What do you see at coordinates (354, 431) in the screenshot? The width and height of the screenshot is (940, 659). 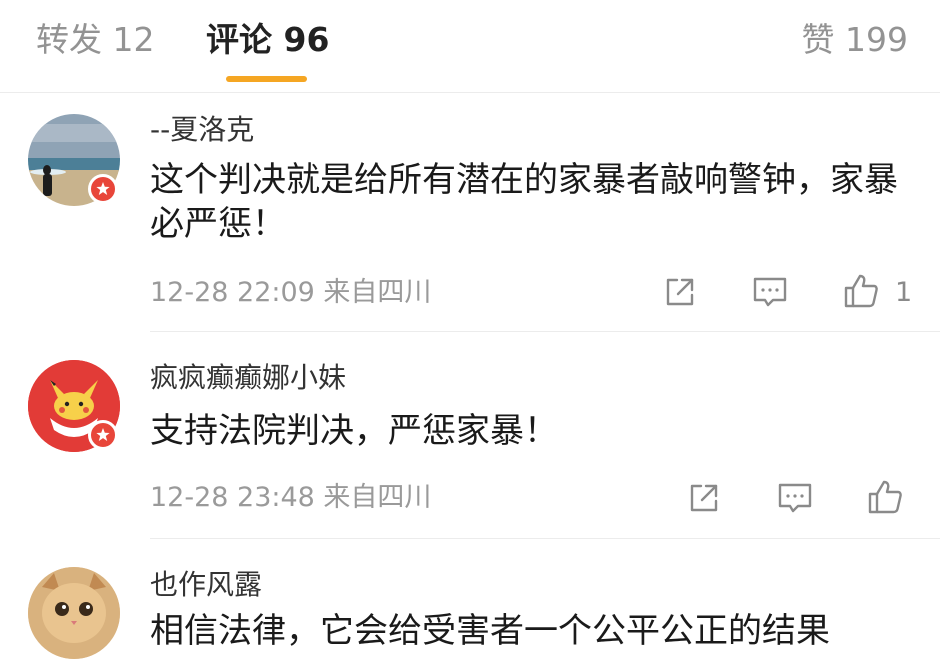 I see `comment-text: 支持法院判决，严惩家暴！` at bounding box center [354, 431].